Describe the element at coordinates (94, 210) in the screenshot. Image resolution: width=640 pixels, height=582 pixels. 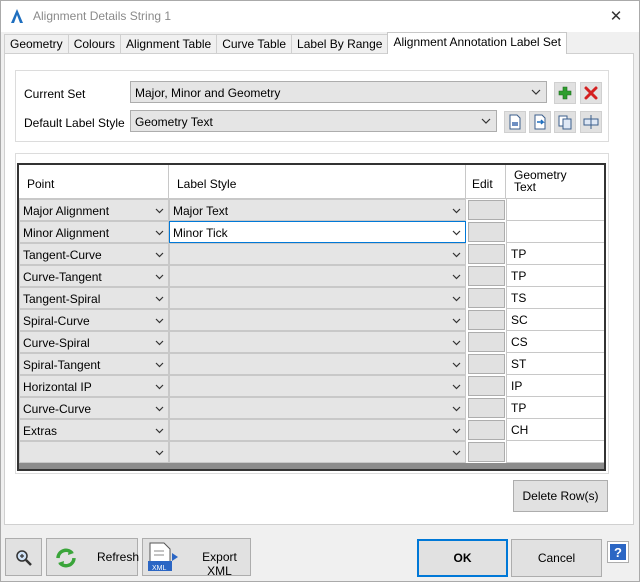
I see `point-dropdown: Major Alignment` at that location.